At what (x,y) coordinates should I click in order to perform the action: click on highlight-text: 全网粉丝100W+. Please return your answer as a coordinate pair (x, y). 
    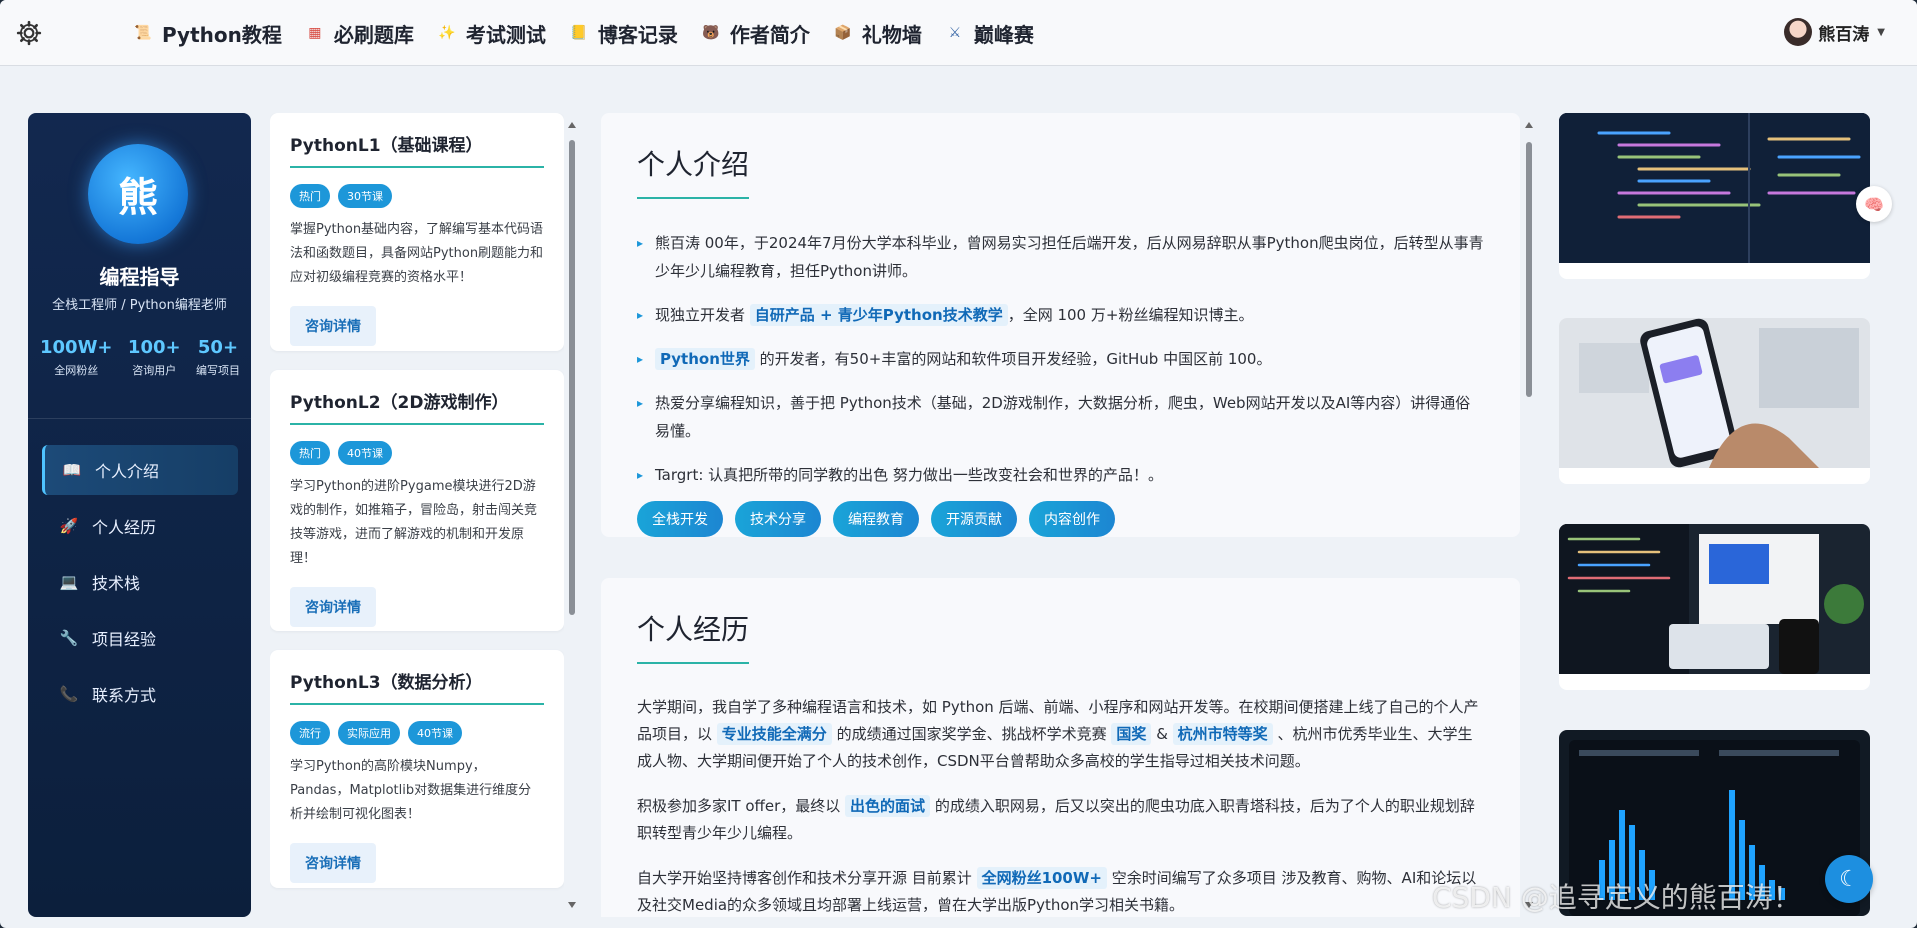
    Looking at the image, I should click on (1041, 878).